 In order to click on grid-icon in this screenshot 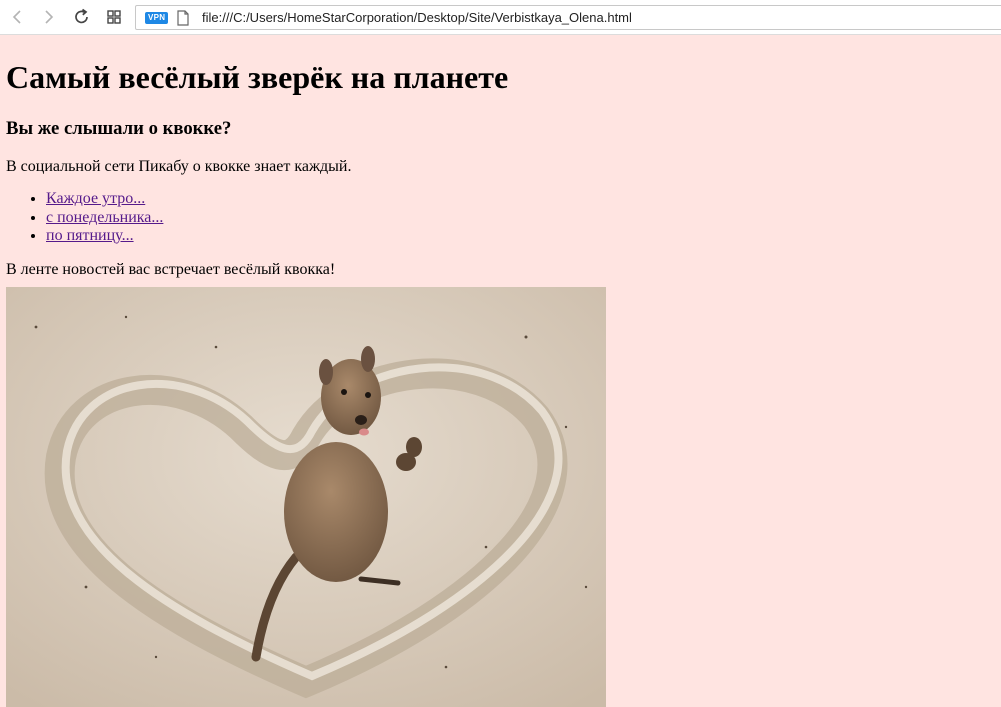, I will do `click(114, 17)`.